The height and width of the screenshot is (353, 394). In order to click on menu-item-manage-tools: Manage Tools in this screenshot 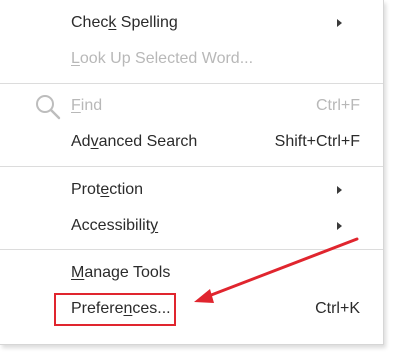, I will do `click(191, 273)`.